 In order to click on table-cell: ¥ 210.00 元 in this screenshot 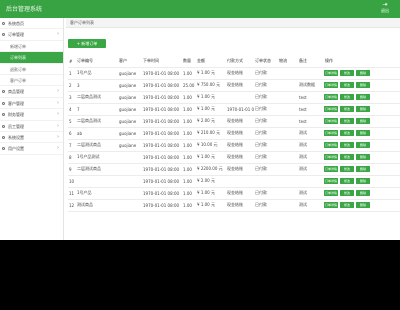, I will do `click(211, 133)`.